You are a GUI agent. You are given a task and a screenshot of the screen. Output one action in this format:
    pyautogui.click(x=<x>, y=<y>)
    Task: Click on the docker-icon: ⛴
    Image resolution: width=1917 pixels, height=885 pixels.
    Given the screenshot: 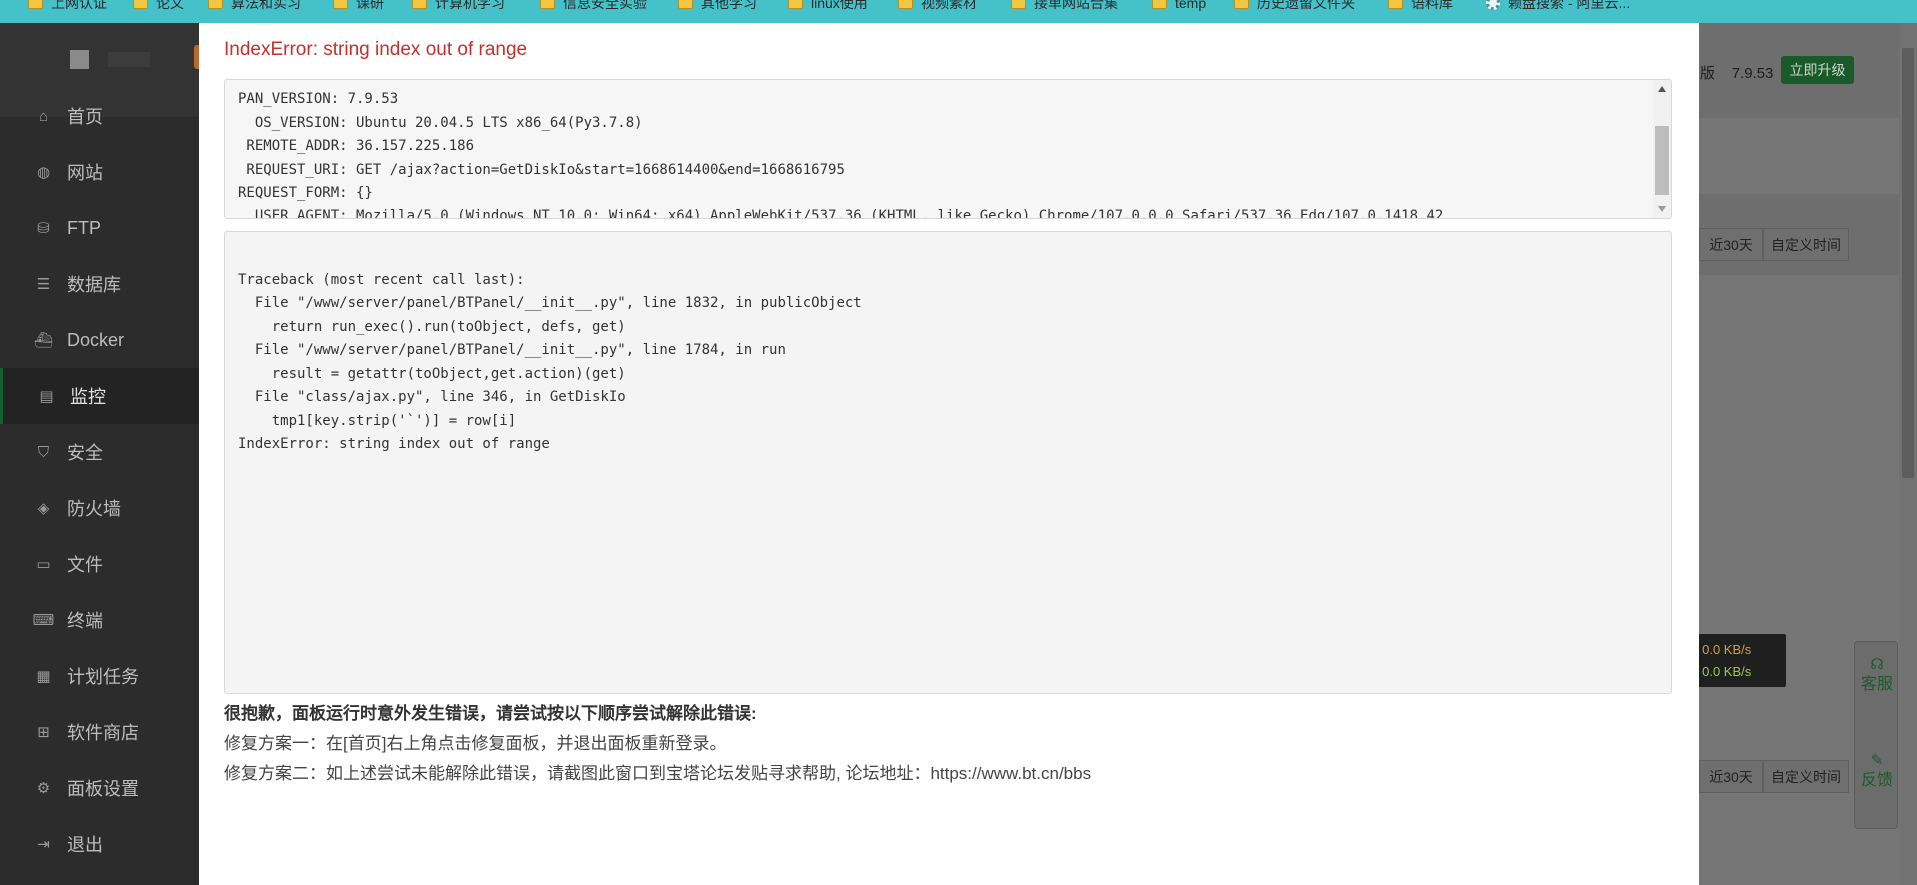 What is the action you would take?
    pyautogui.click(x=43, y=340)
    